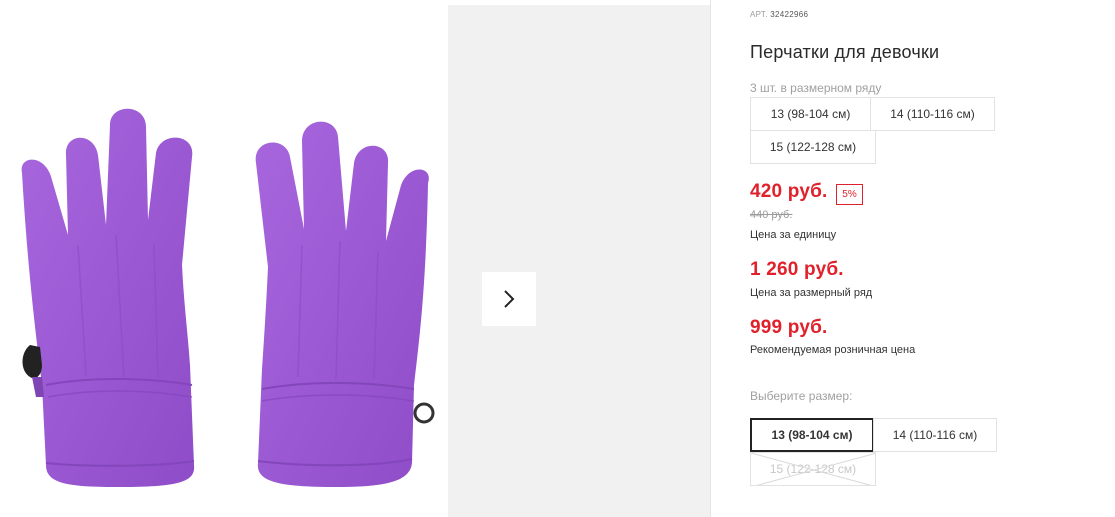 The image size is (1115, 517). What do you see at coordinates (793, 235) in the screenshot?
I see `unit-price-label: Цена за единицу` at bounding box center [793, 235].